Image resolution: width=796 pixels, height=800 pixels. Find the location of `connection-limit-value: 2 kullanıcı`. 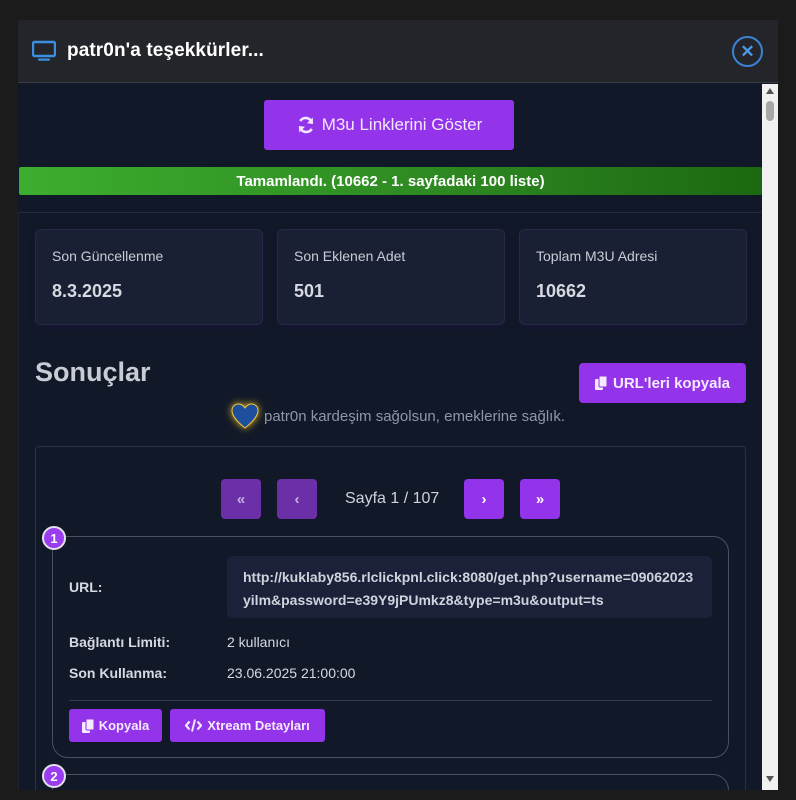

connection-limit-value: 2 kullanıcı is located at coordinates (259, 642).